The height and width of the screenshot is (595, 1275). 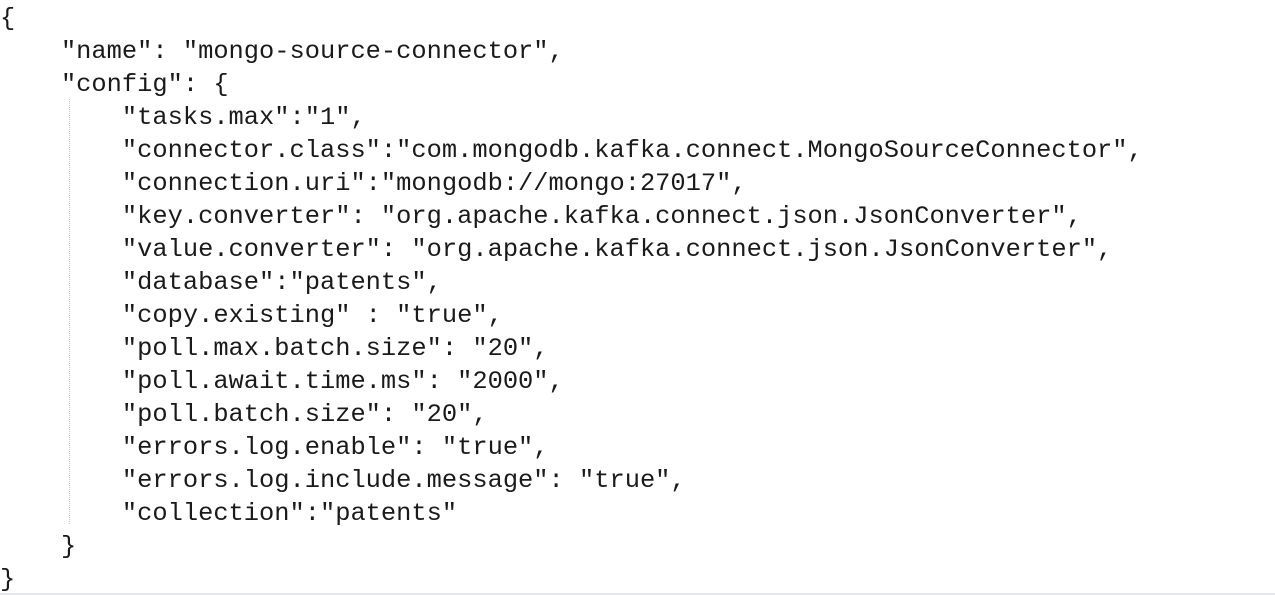 I want to click on code-line: "poll.await.time.ms": "2000",, so click(x=282, y=381).